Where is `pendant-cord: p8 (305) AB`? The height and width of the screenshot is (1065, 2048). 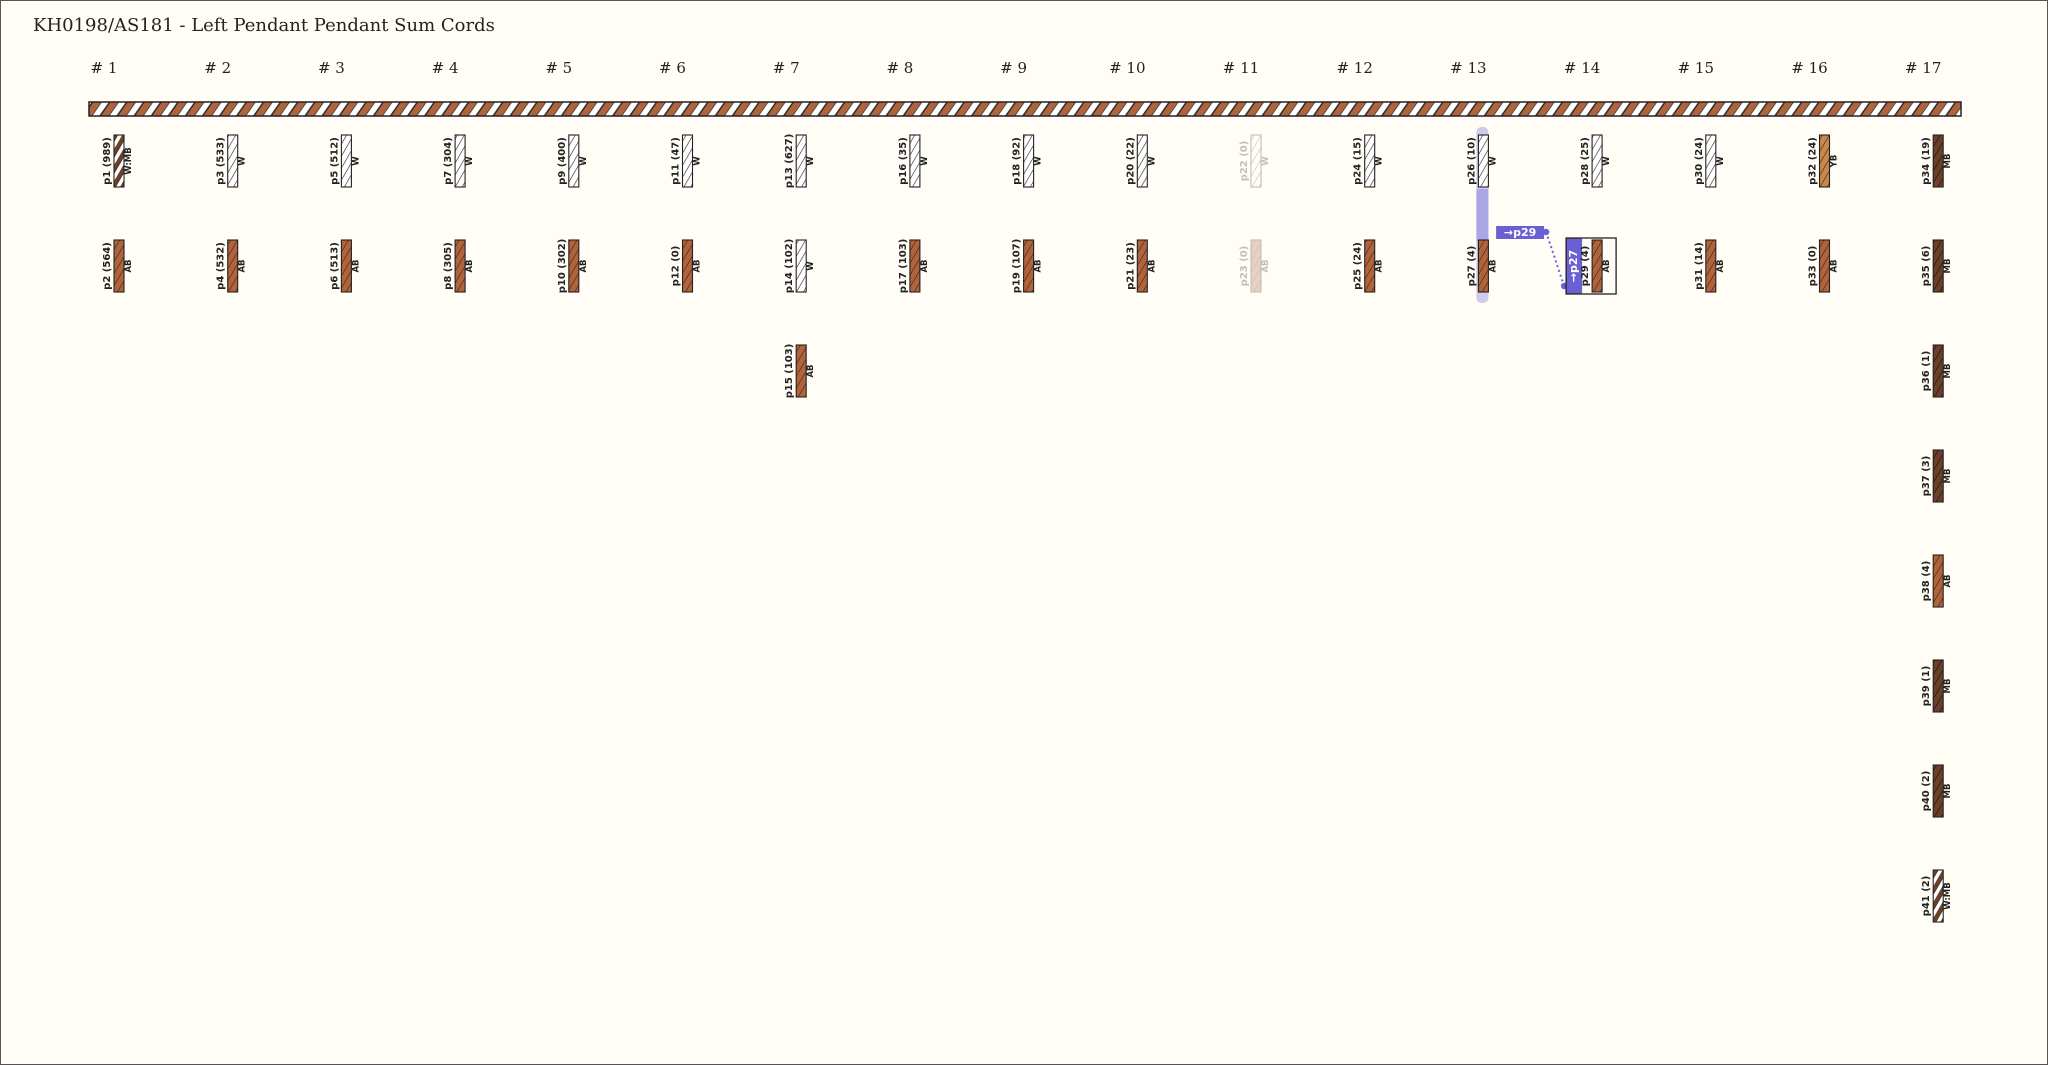 pendant-cord: p8 (305) AB is located at coordinates (459, 266).